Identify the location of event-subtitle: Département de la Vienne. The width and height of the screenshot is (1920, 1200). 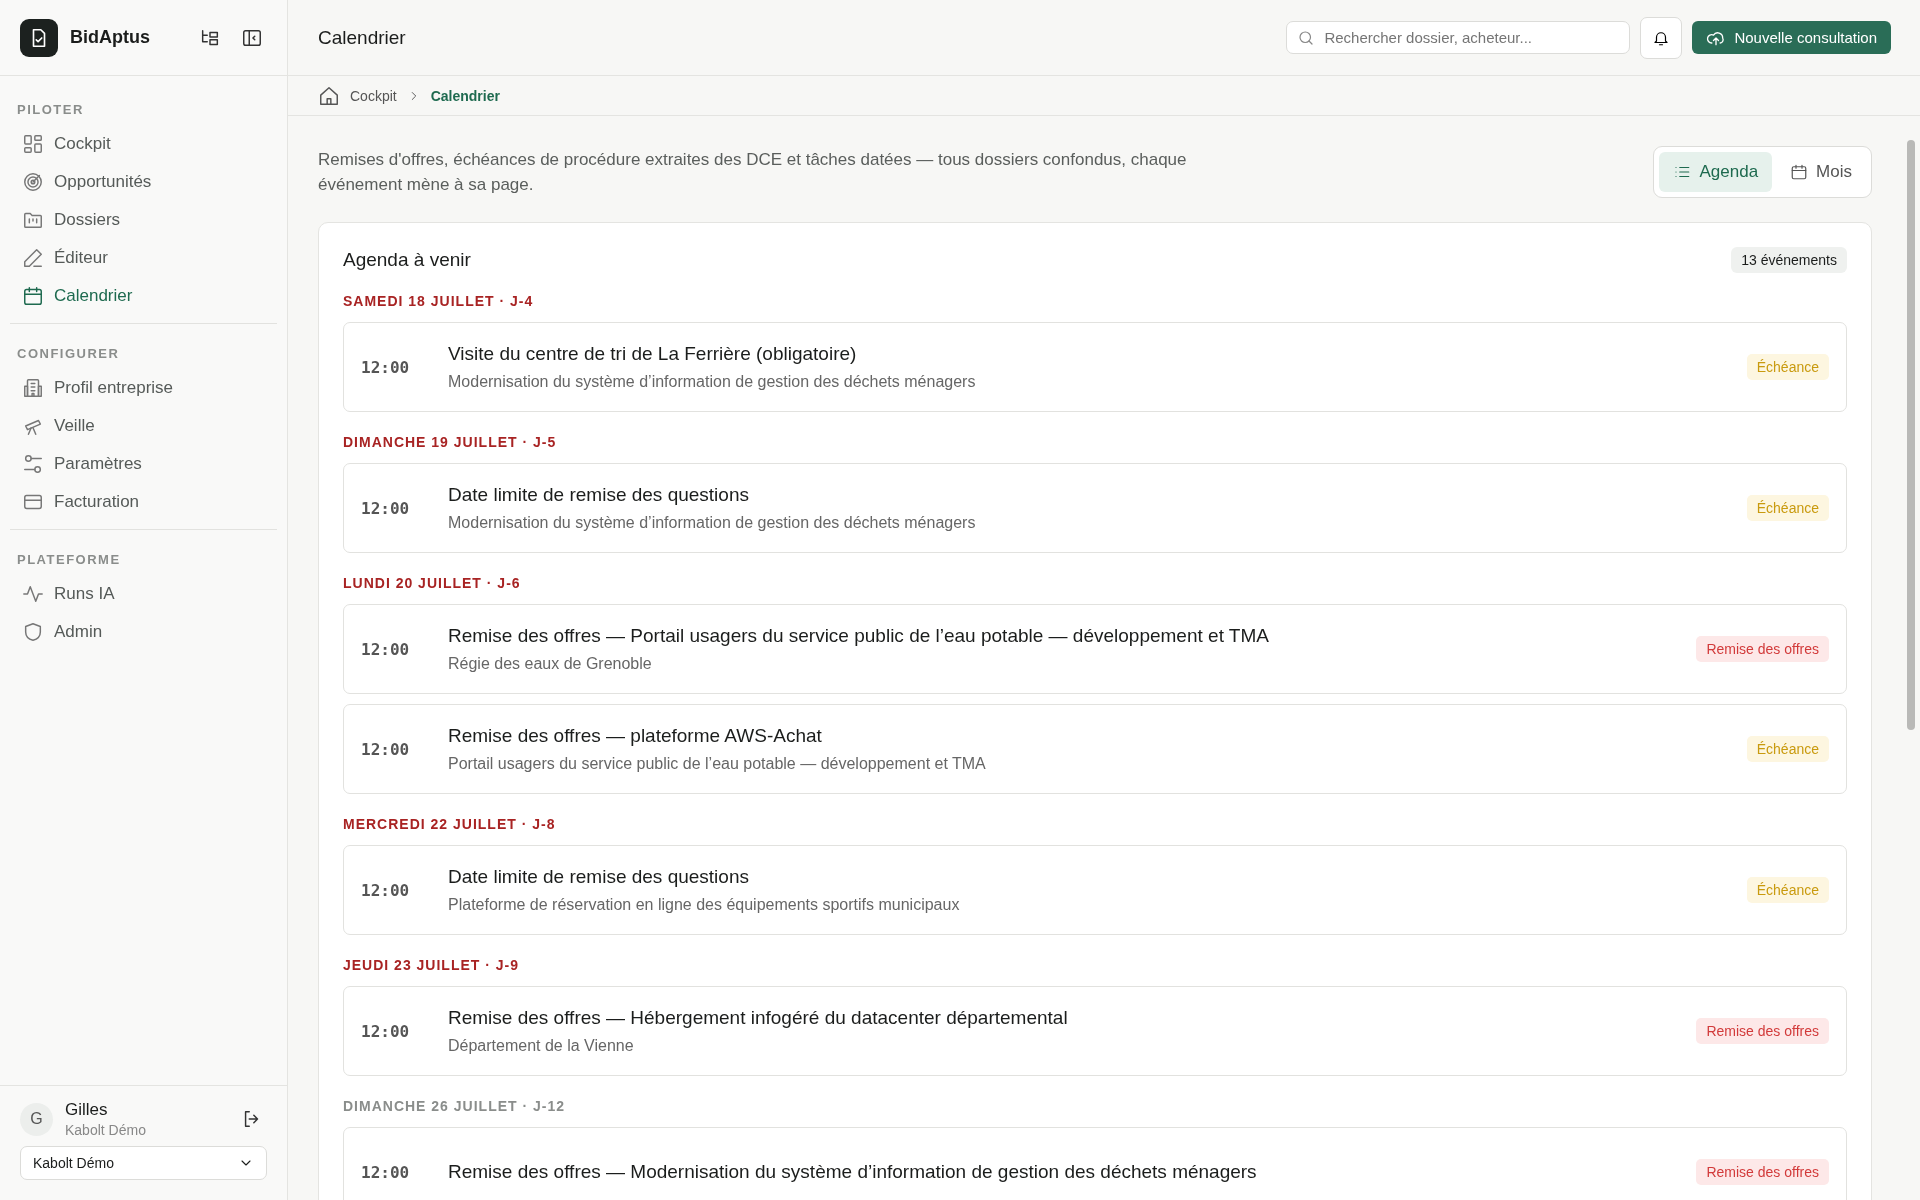
(541, 1046).